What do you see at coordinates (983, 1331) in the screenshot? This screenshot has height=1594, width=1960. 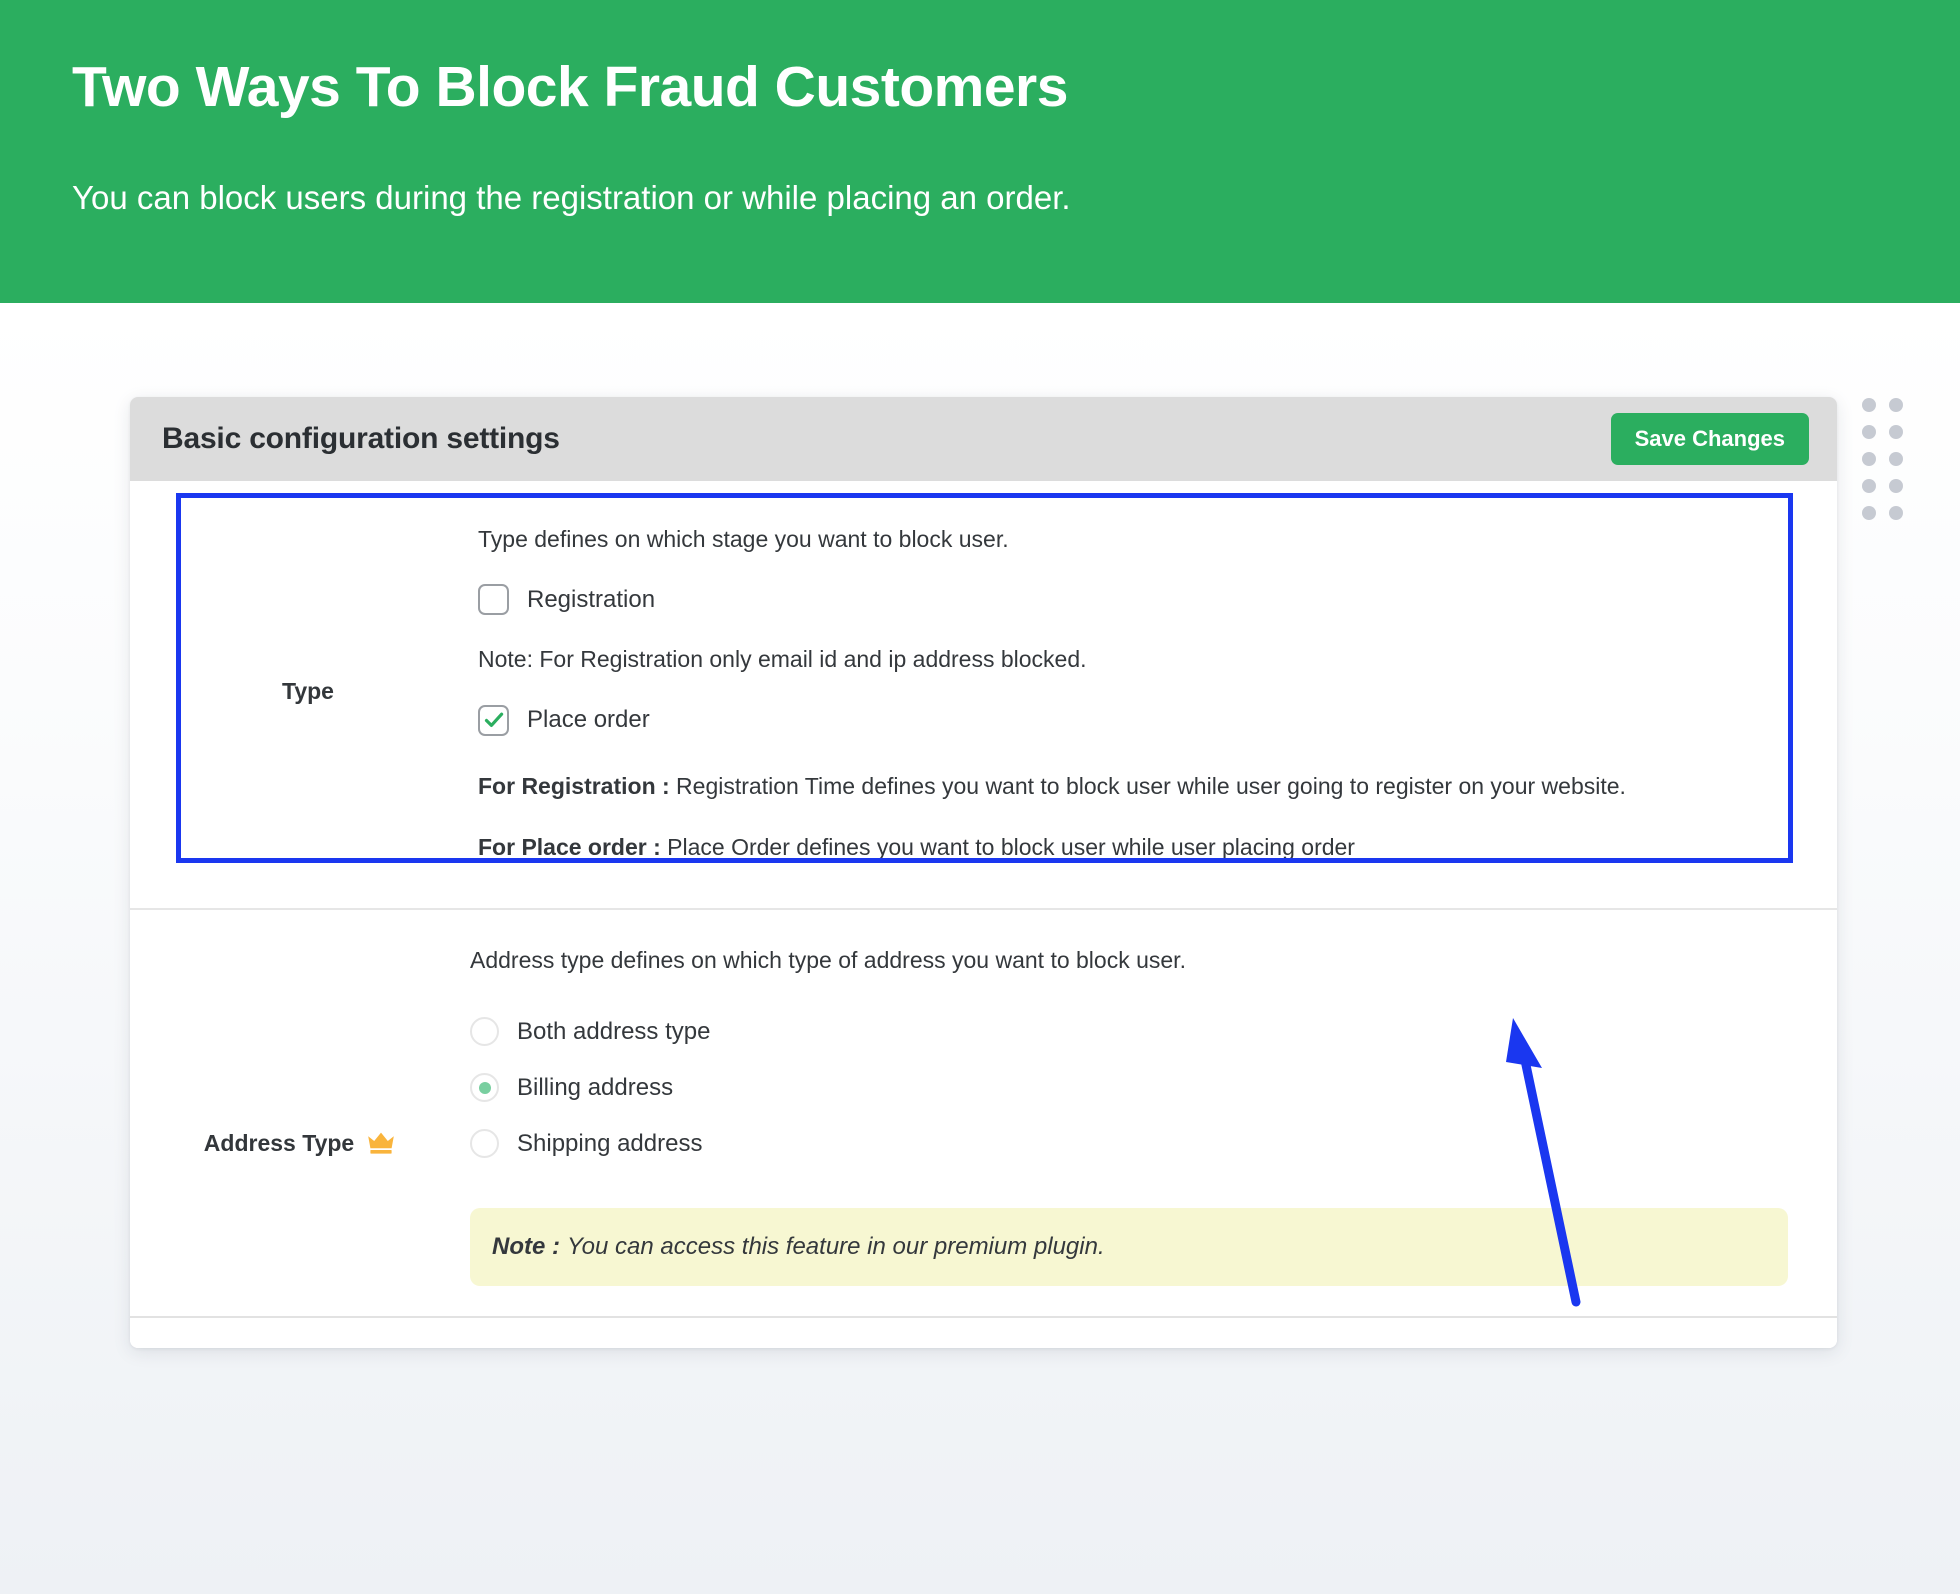 I see `card-footer` at bounding box center [983, 1331].